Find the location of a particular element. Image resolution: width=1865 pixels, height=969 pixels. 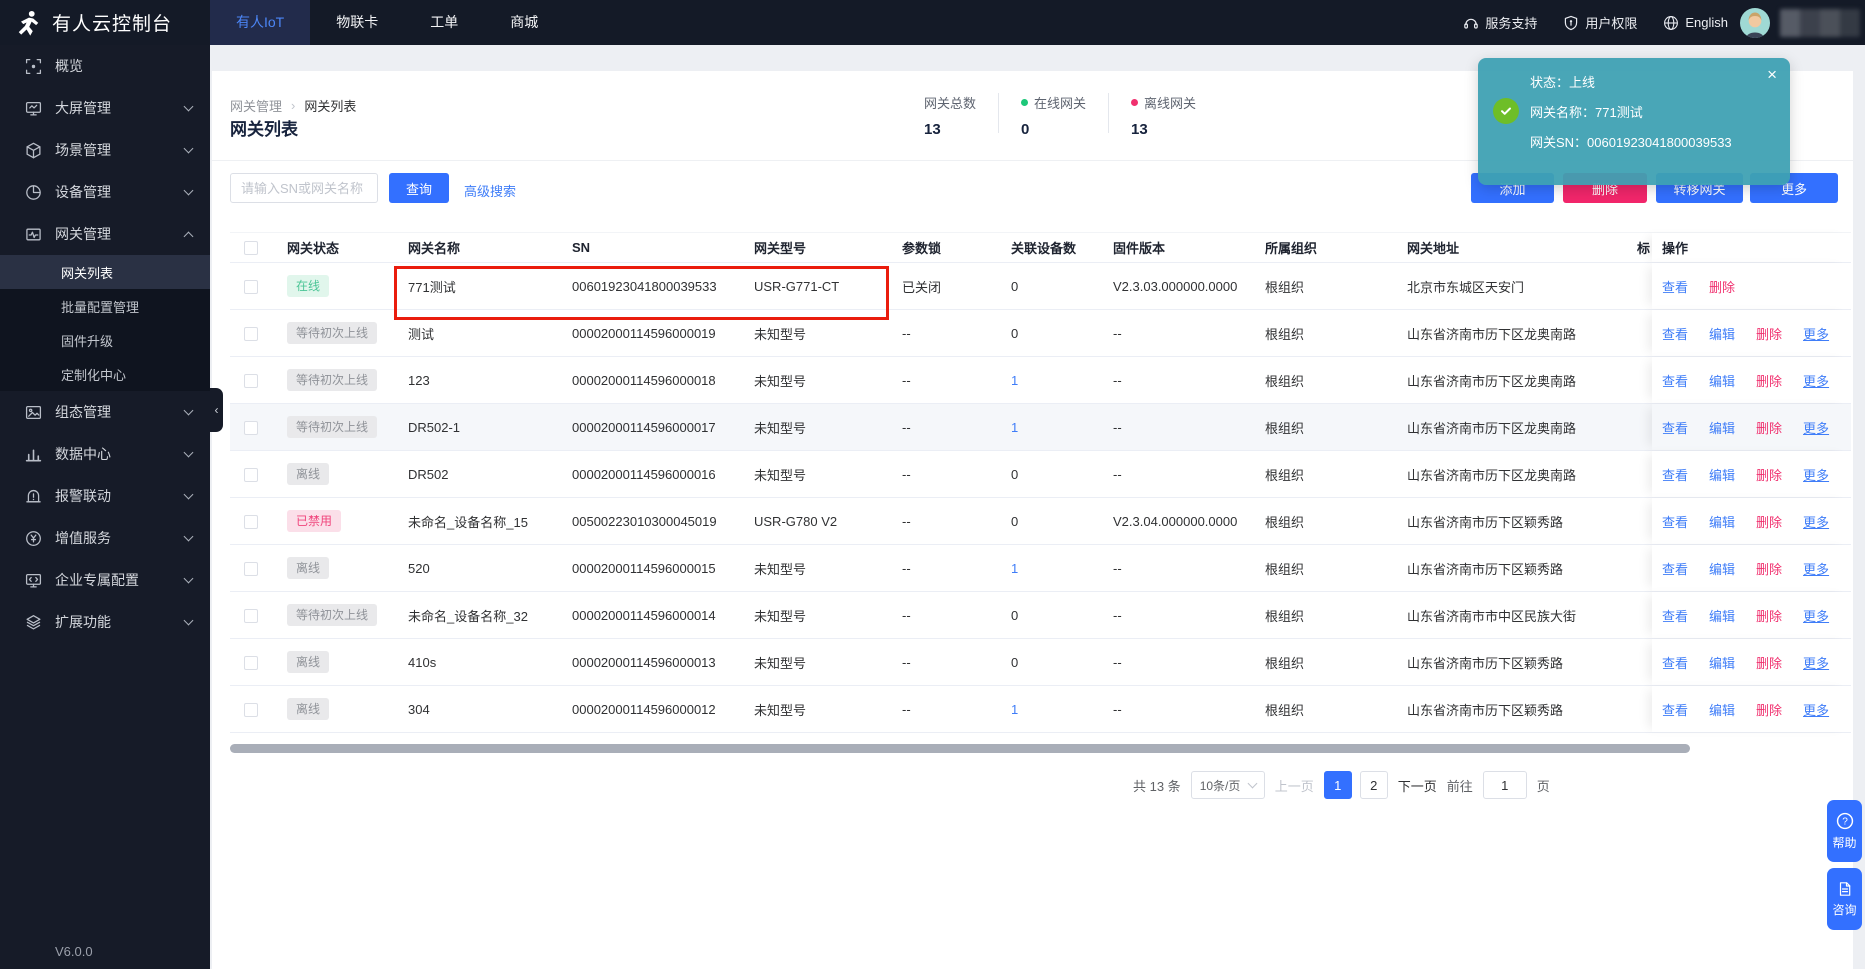

select-all-checkbox is located at coordinates (251, 248).